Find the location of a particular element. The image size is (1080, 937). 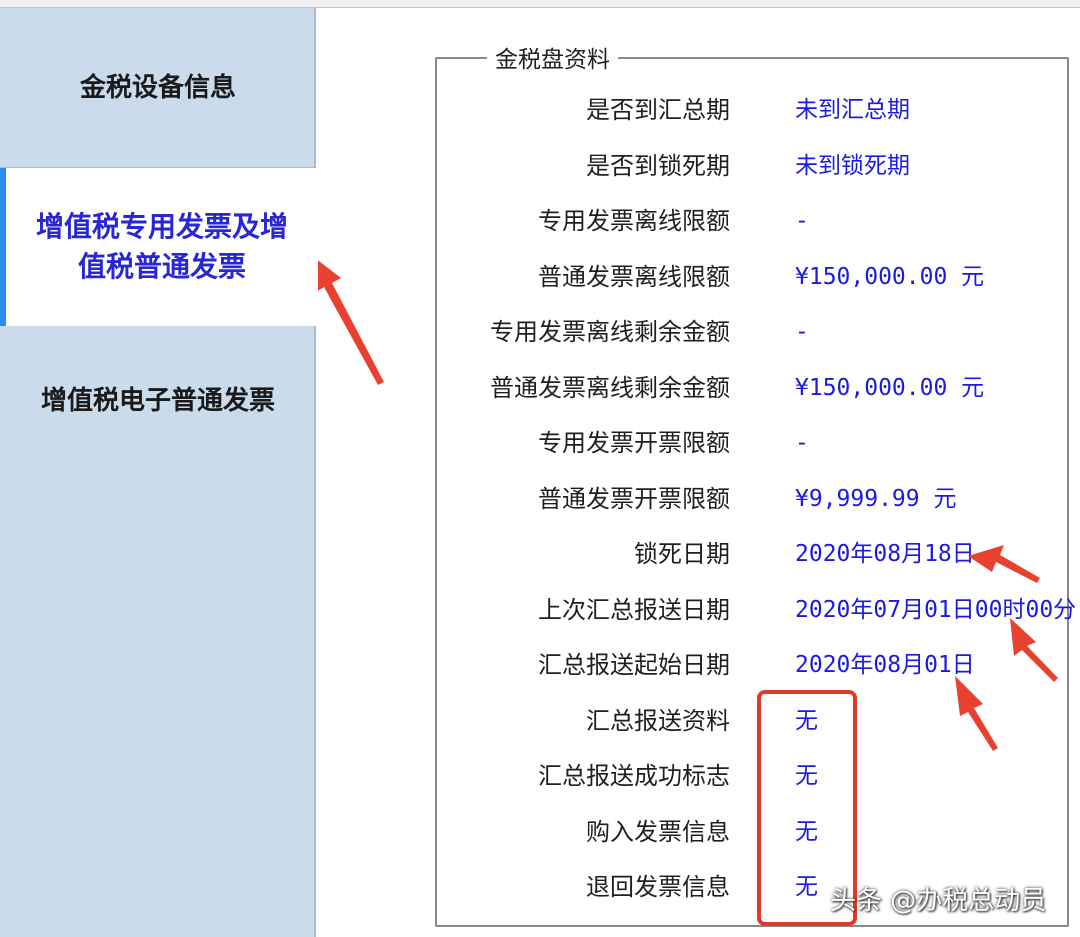

info-row: 专用发票开票限额 - is located at coordinates (756, 443).